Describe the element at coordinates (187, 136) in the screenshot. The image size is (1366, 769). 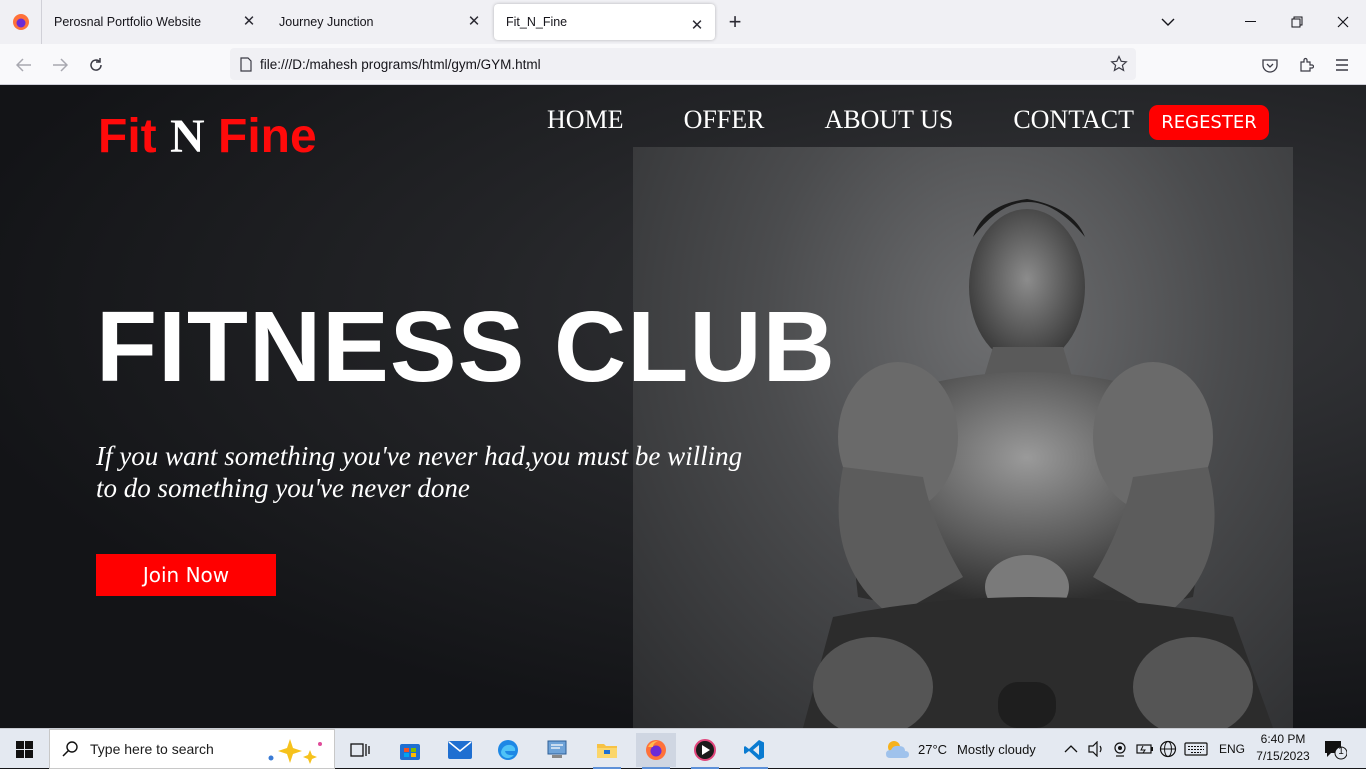
I see `logo-n: N` at that location.